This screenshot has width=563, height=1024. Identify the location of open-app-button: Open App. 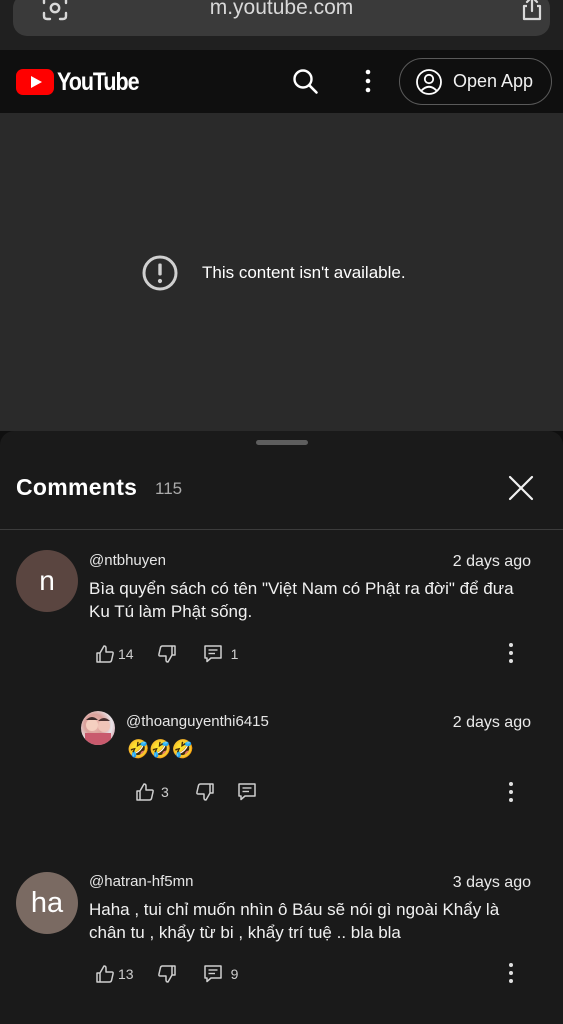
(475, 81).